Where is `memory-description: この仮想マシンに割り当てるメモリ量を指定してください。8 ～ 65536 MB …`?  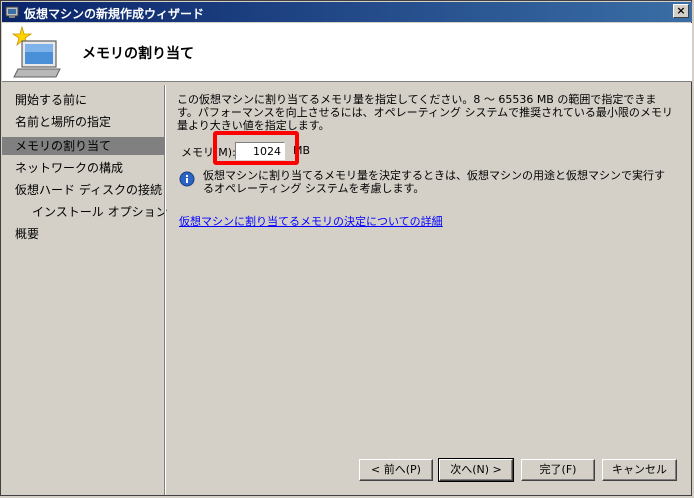 memory-description: この仮想マシンに割り当てるメモリ量を指定してください。8 ～ 65536 MB … is located at coordinates (425, 112).